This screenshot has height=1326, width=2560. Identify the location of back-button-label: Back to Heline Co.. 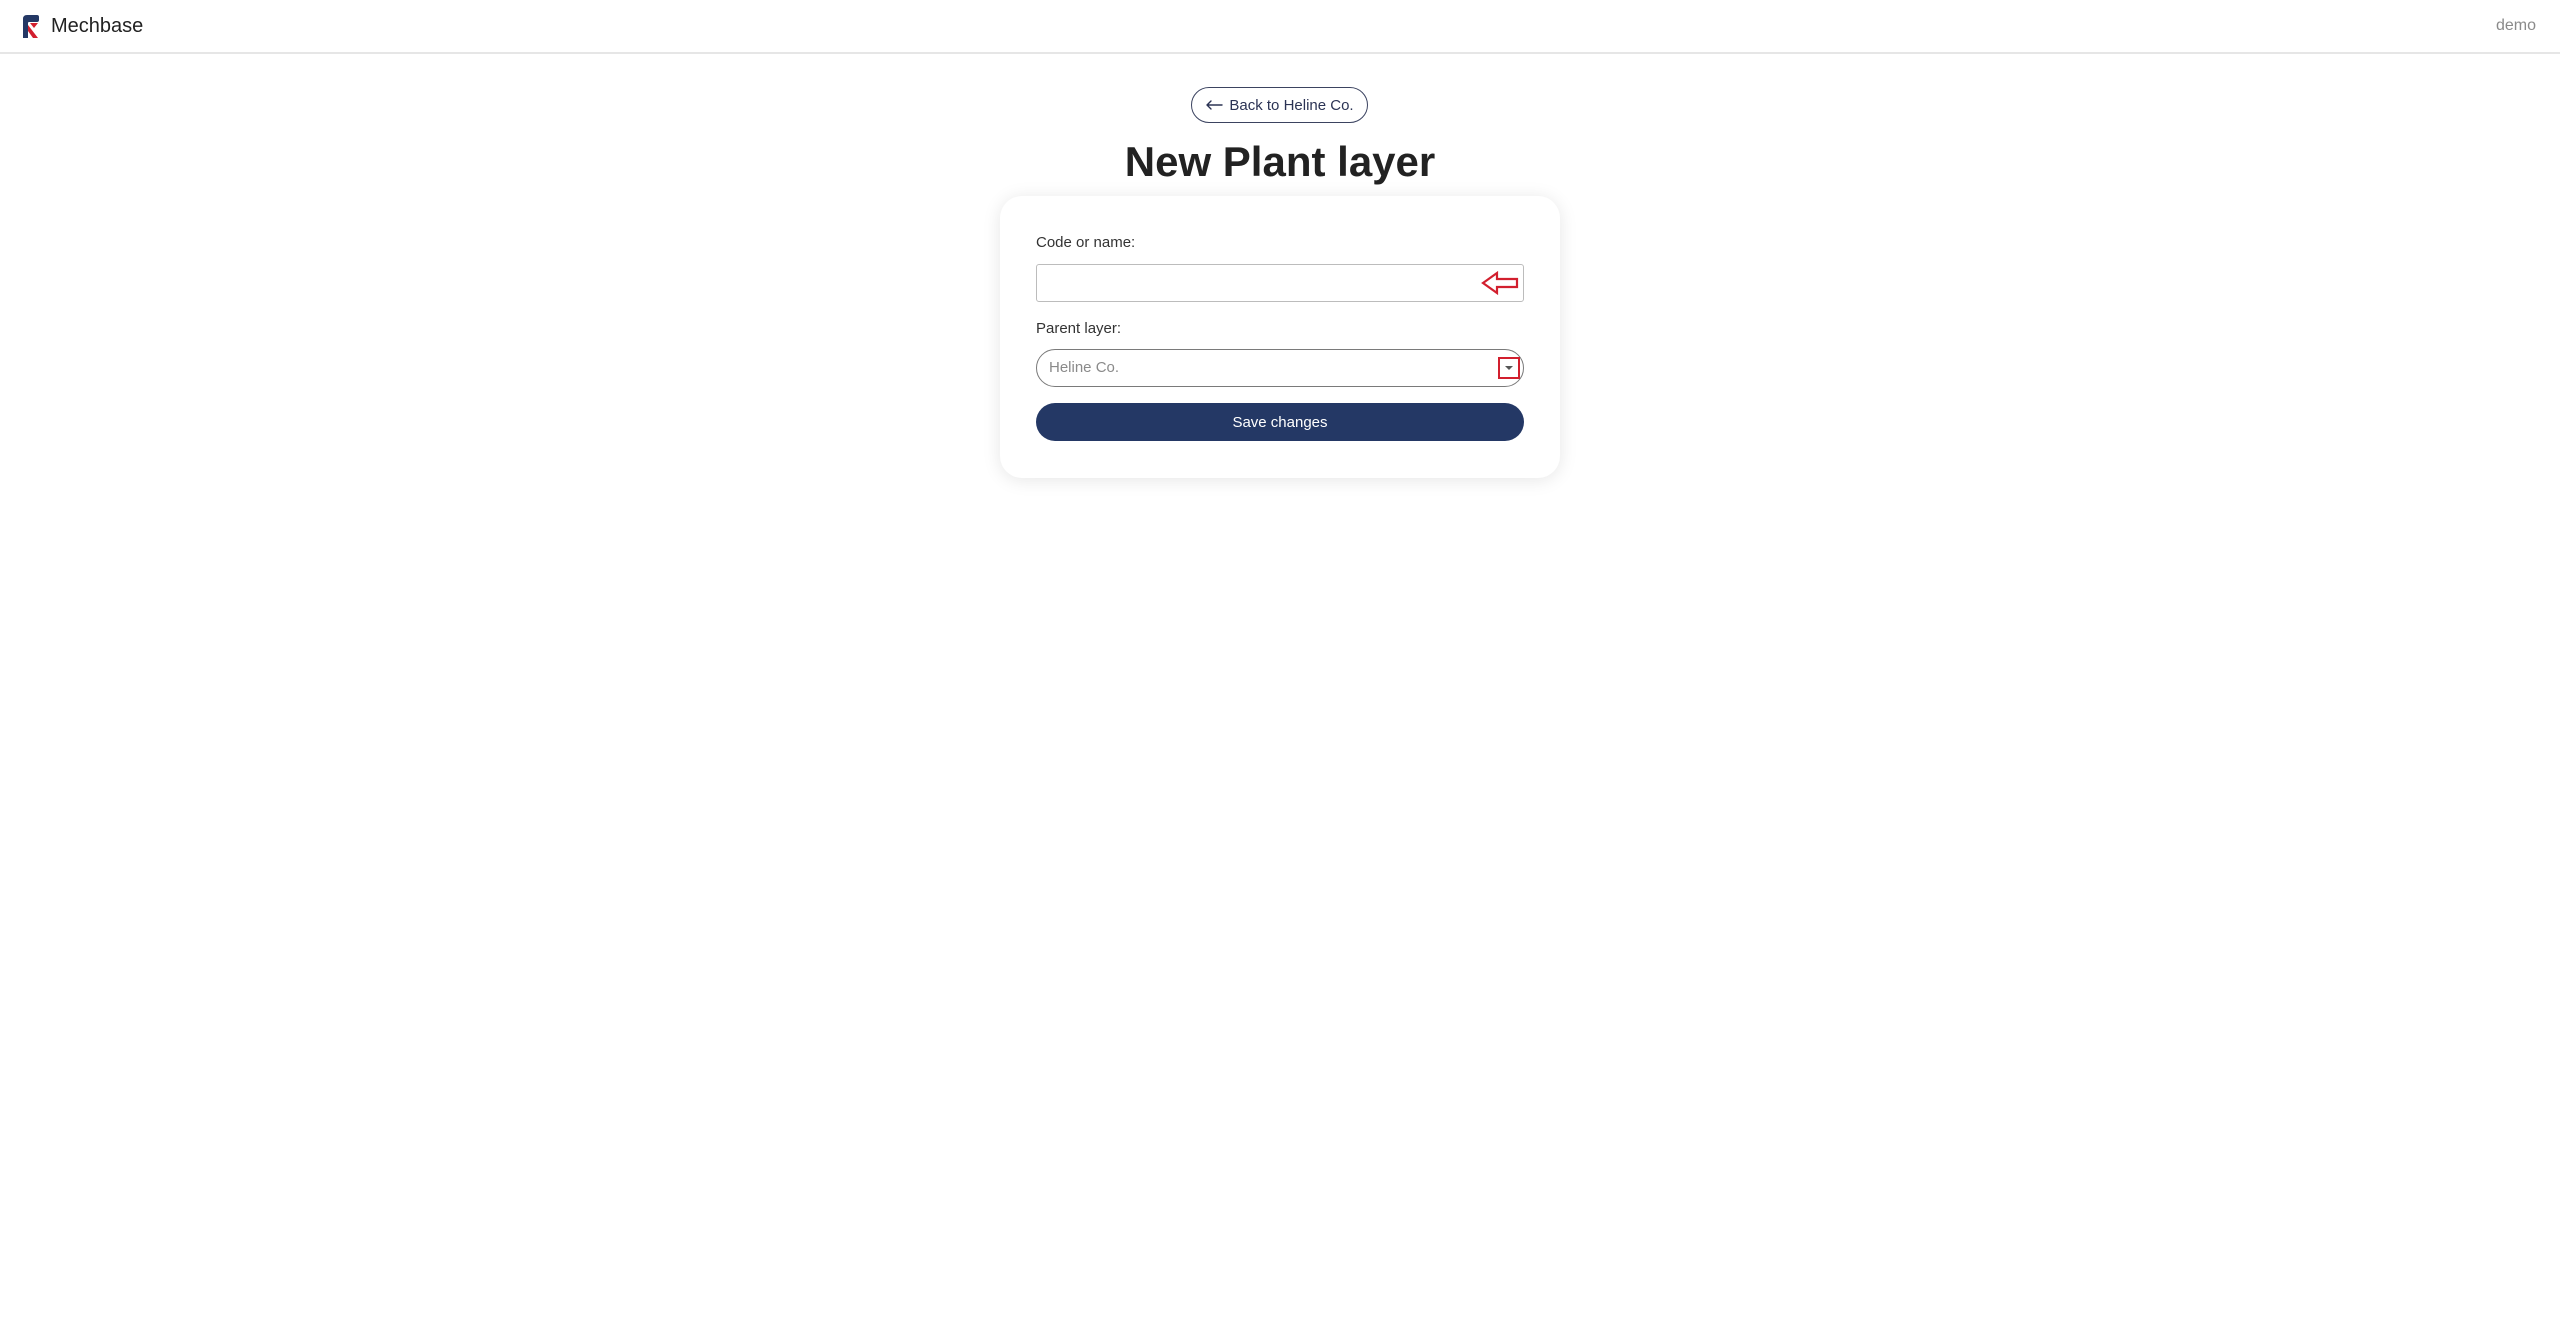
(1291, 105).